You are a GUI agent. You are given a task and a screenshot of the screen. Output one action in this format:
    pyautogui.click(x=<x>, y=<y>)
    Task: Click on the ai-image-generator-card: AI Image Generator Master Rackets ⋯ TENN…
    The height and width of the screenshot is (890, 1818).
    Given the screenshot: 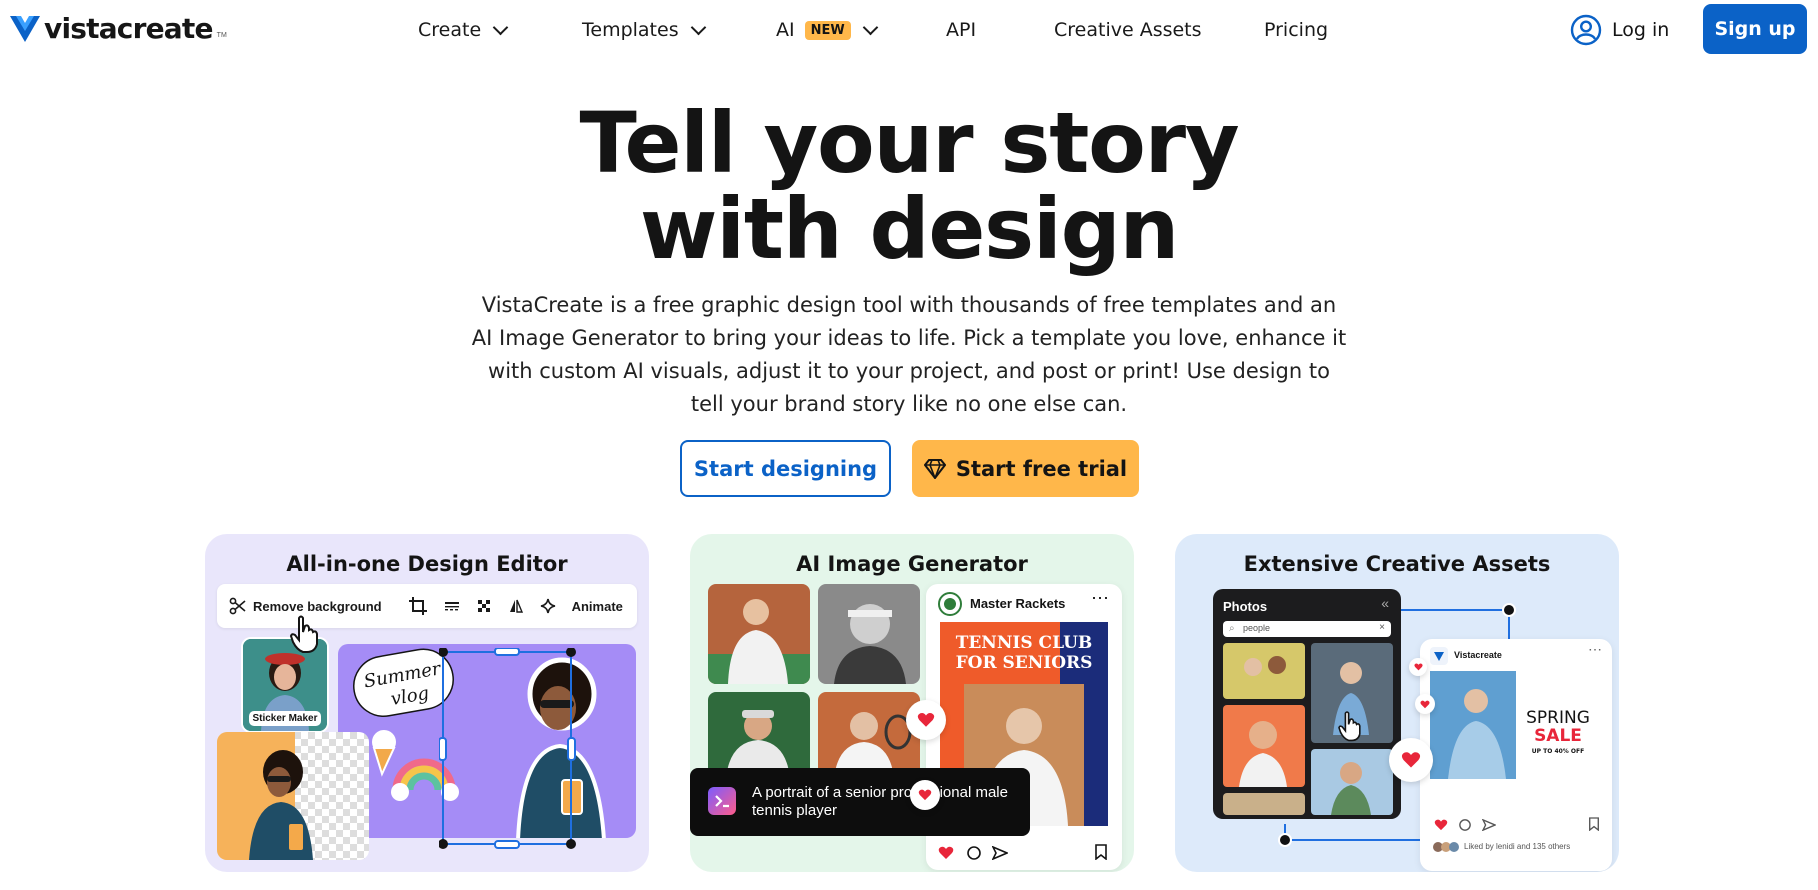 What is the action you would take?
    pyautogui.click(x=912, y=703)
    